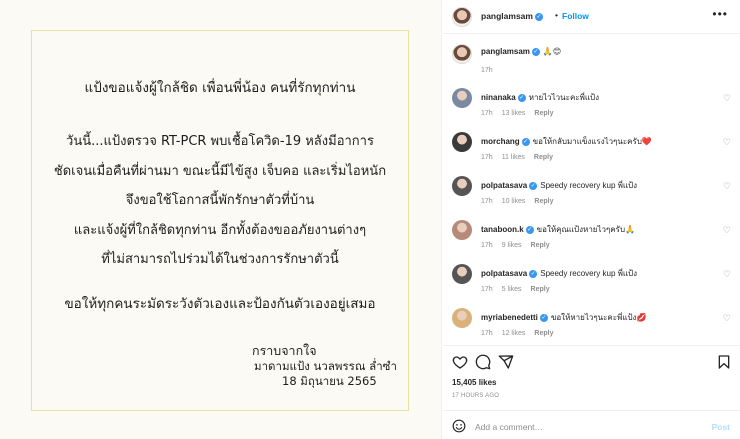  I want to click on bookmark-save-icon, so click(724, 362).